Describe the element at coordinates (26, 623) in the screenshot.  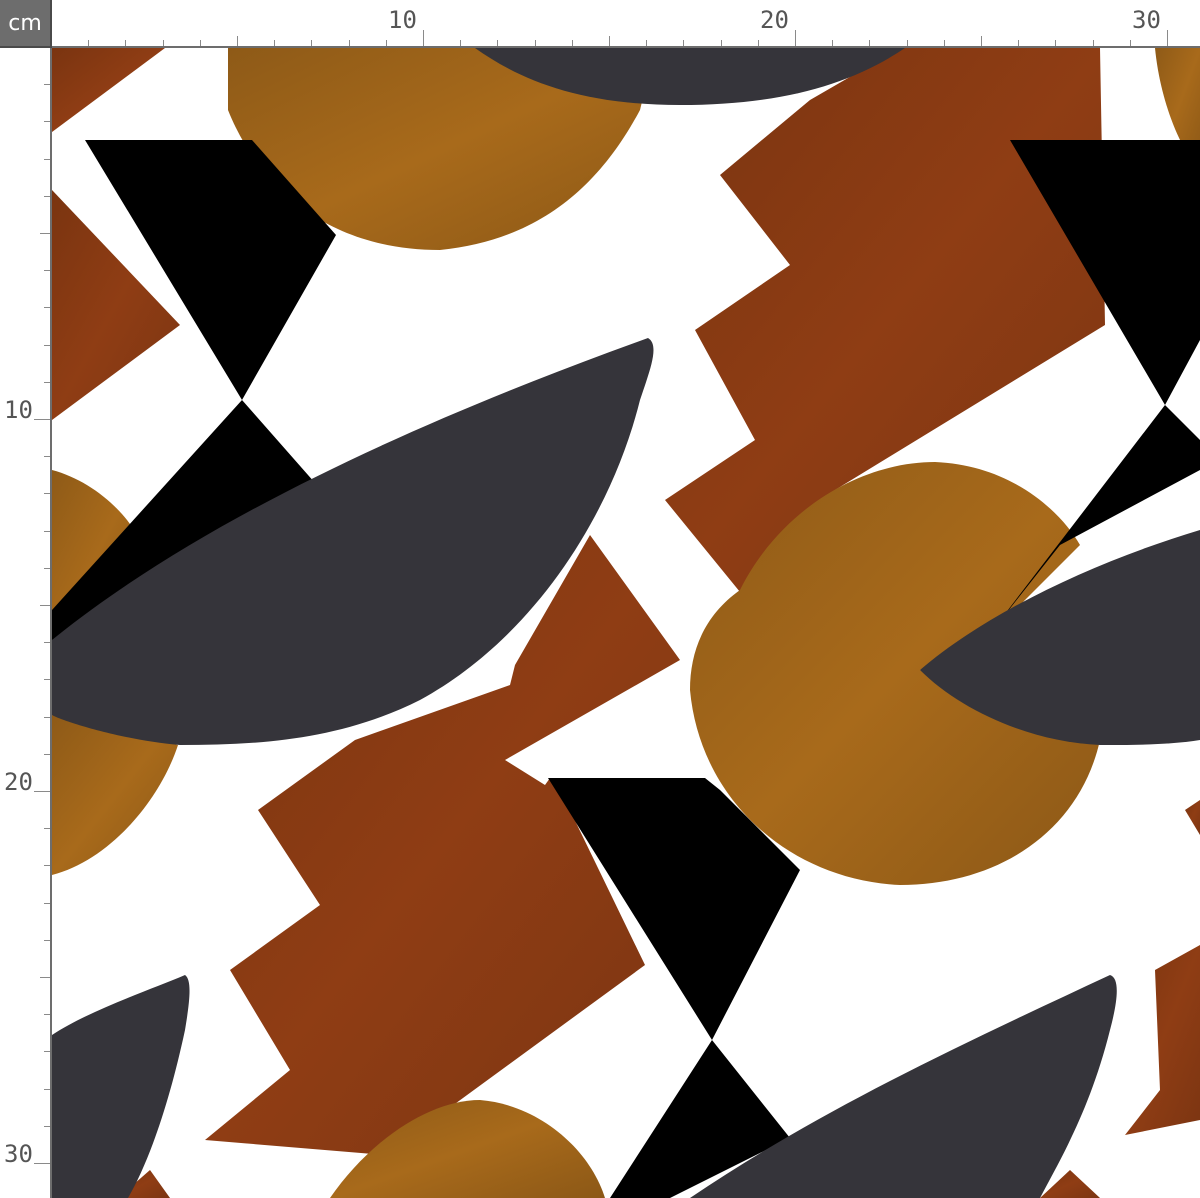
I see `vertical-ruler: 10 20 30` at that location.